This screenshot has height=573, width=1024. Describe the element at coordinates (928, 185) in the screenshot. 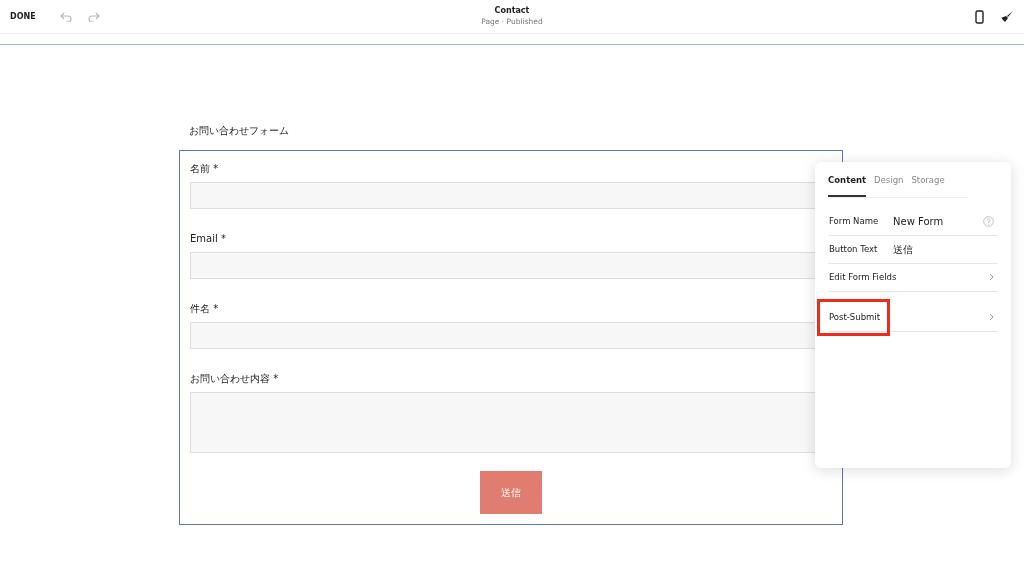

I see `panel-tab: Storage` at that location.